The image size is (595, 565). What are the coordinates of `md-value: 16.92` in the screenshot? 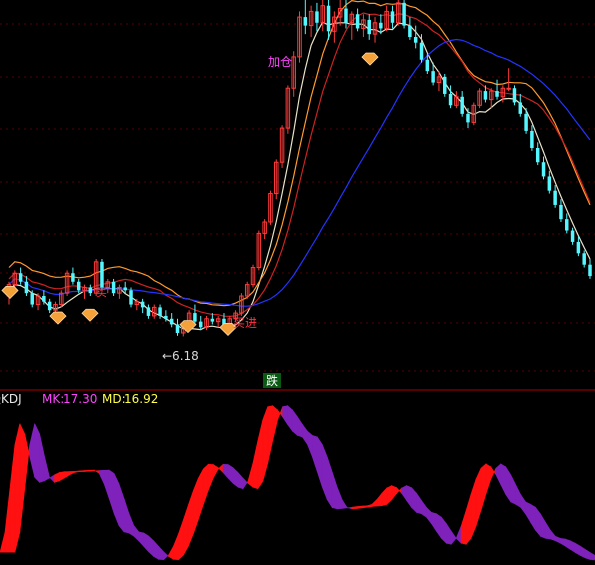 It's located at (141, 399).